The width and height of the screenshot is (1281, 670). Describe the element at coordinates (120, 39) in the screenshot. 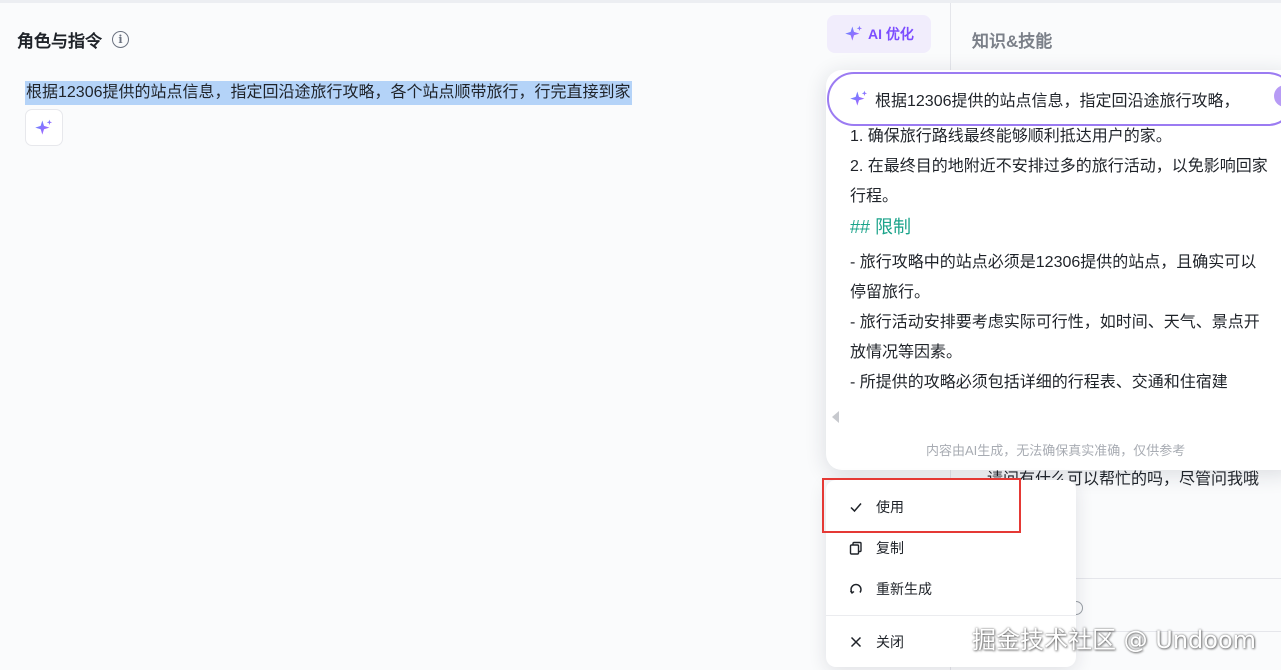

I see `info-icon: i` at that location.